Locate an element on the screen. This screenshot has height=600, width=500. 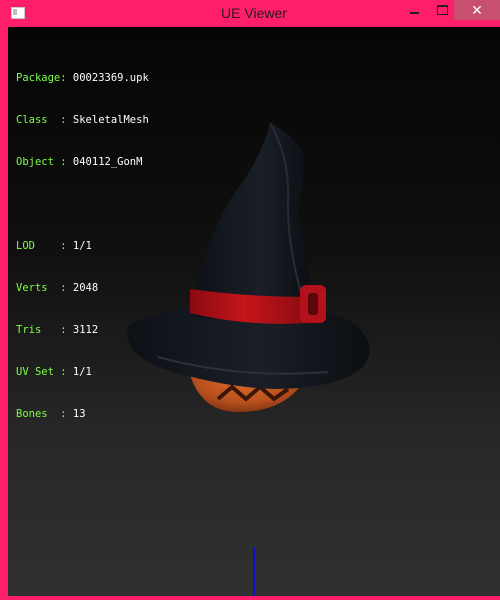
close-button: ✕ is located at coordinates (477, 10).